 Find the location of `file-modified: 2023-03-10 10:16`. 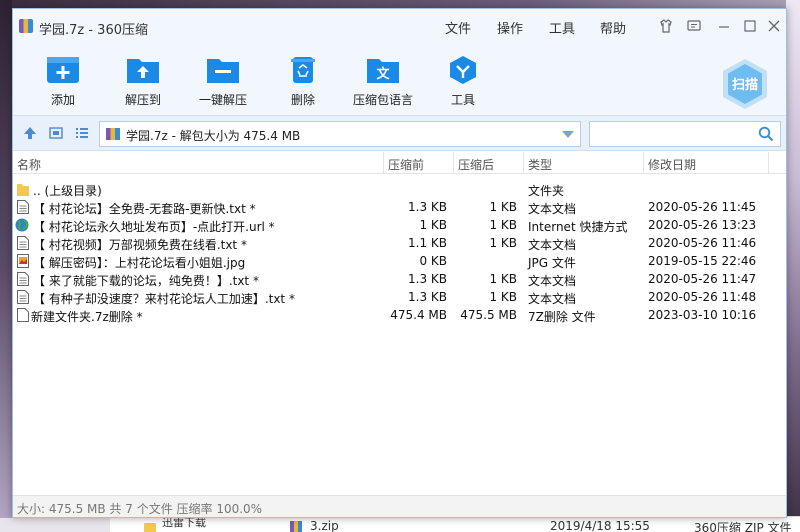

file-modified: 2023-03-10 10:16 is located at coordinates (702, 315).